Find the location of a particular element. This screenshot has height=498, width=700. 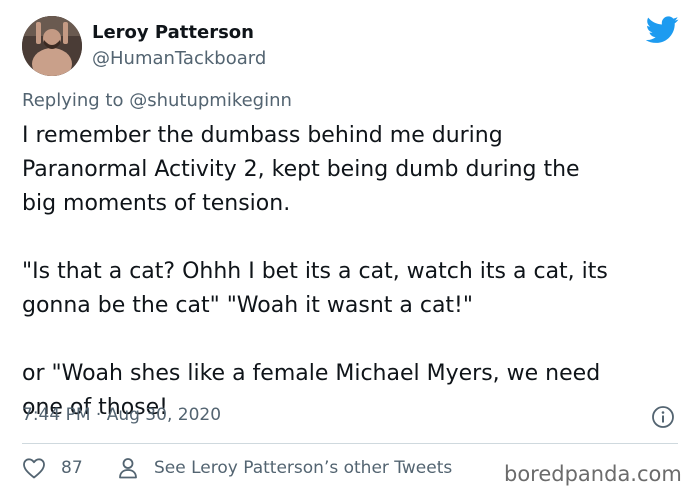

heart-icon is located at coordinates (34, 468).